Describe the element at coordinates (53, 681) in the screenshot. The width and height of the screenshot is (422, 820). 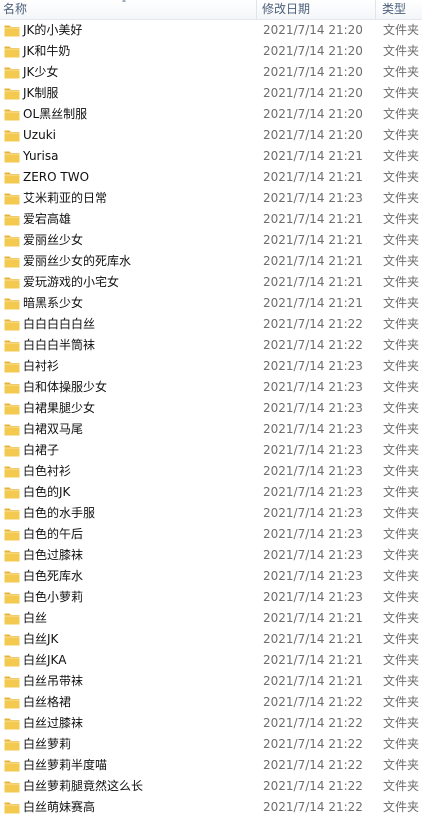
I see `file-name: 白丝吊带袜` at that location.